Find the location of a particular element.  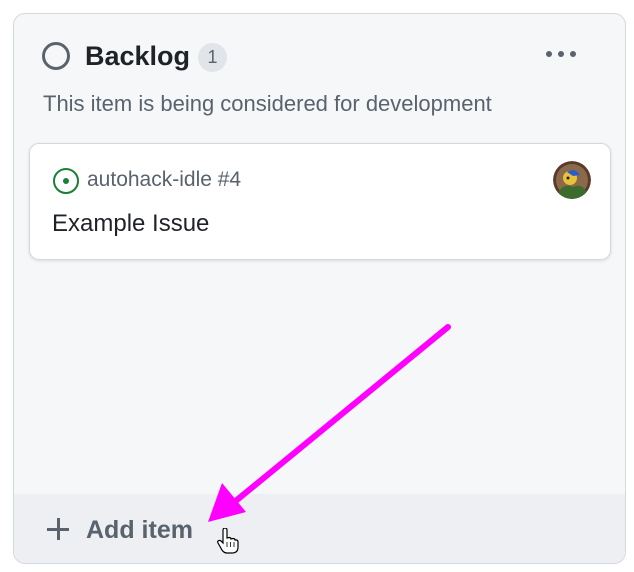

column-more-options-button is located at coordinates (561, 55).